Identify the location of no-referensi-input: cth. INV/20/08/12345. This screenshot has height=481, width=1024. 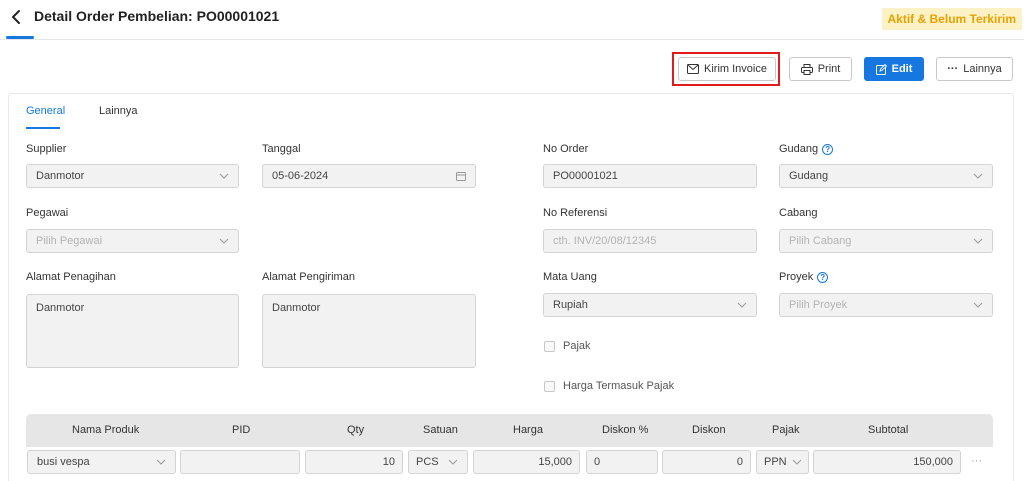
(650, 241).